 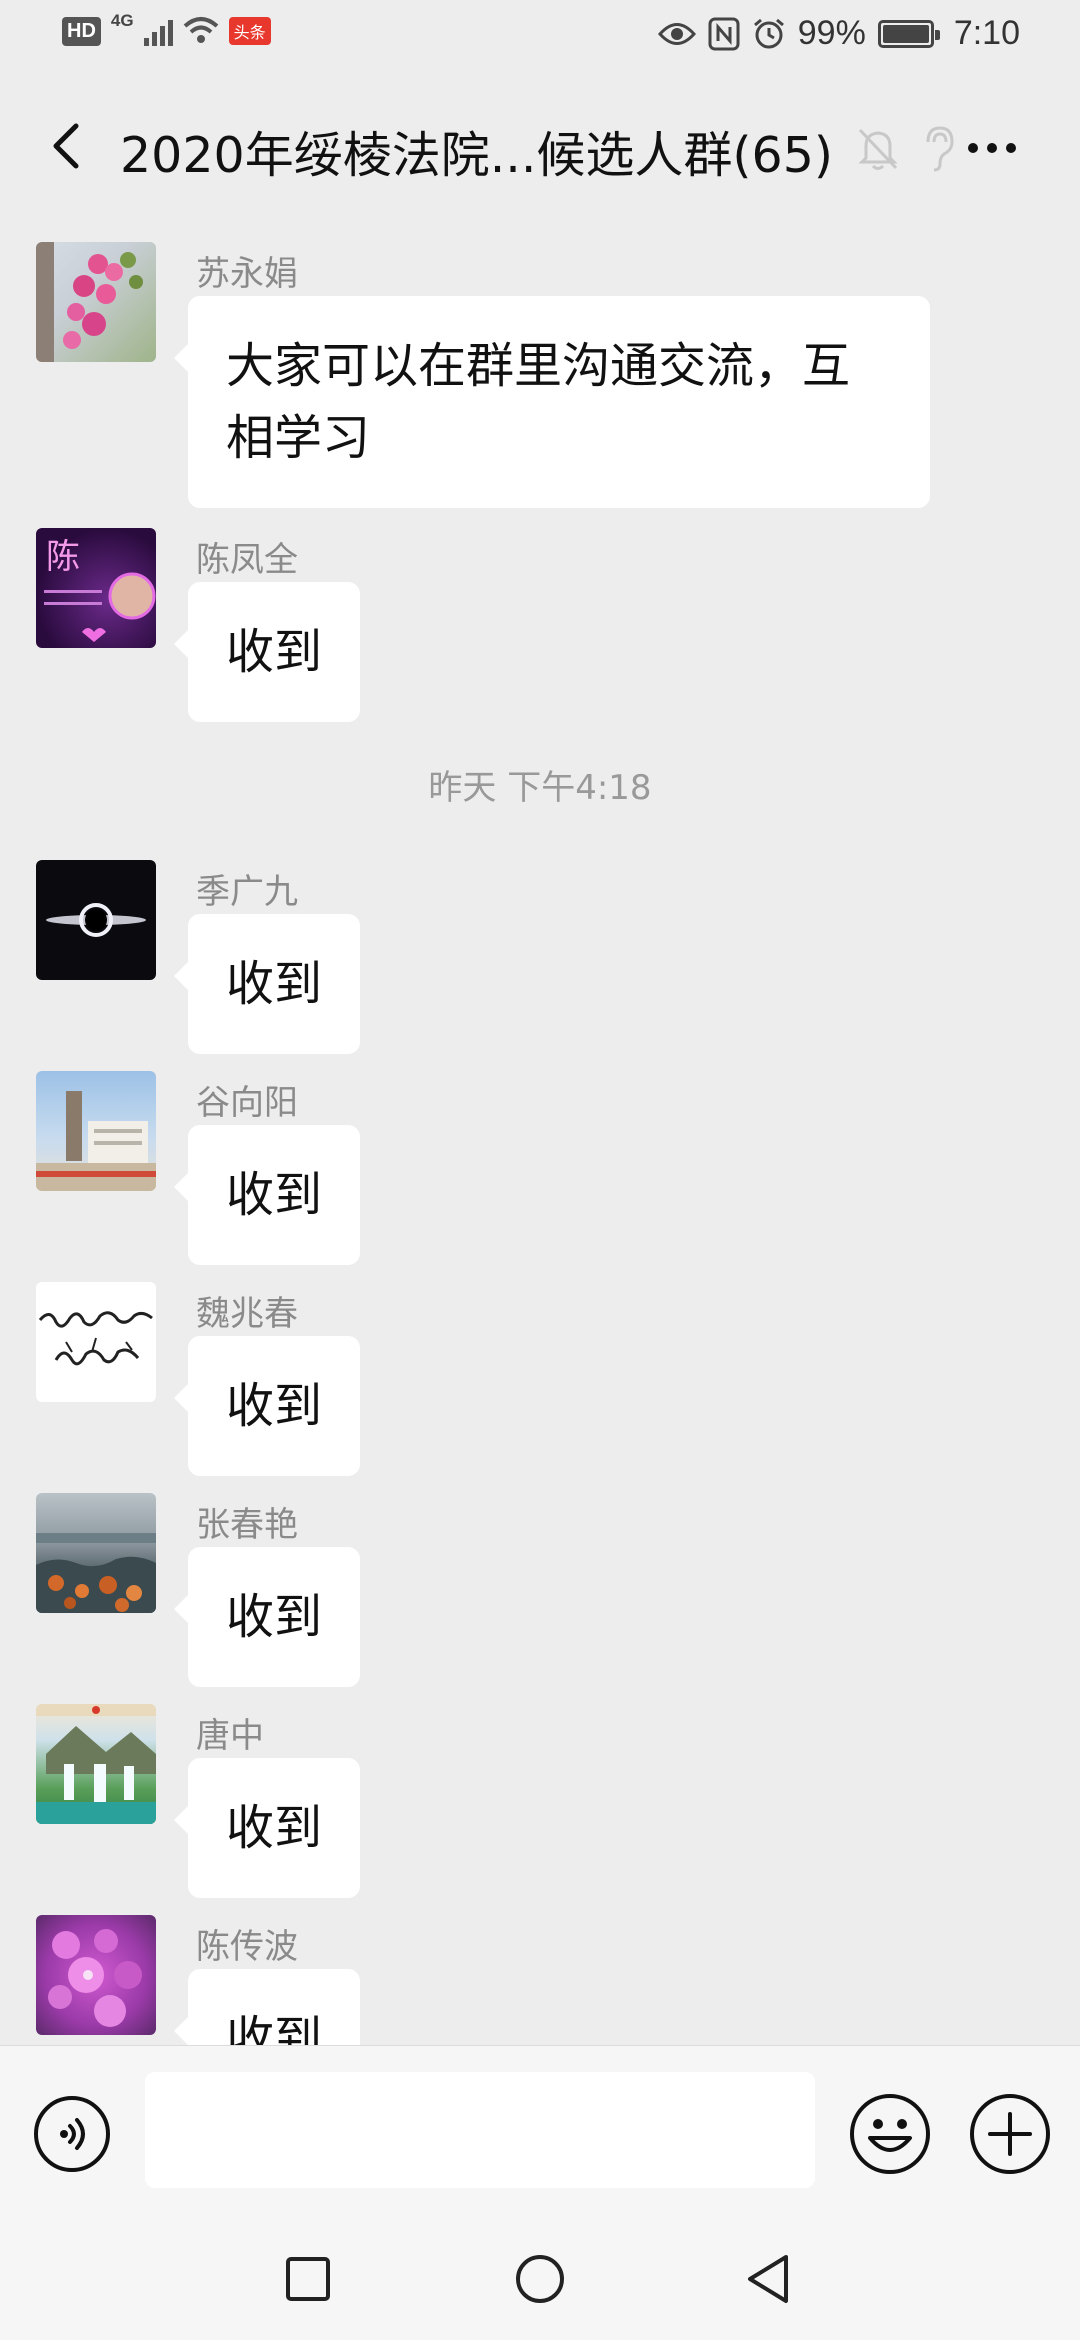 What do you see at coordinates (986, 33) in the screenshot?
I see `clock: 7:10` at bounding box center [986, 33].